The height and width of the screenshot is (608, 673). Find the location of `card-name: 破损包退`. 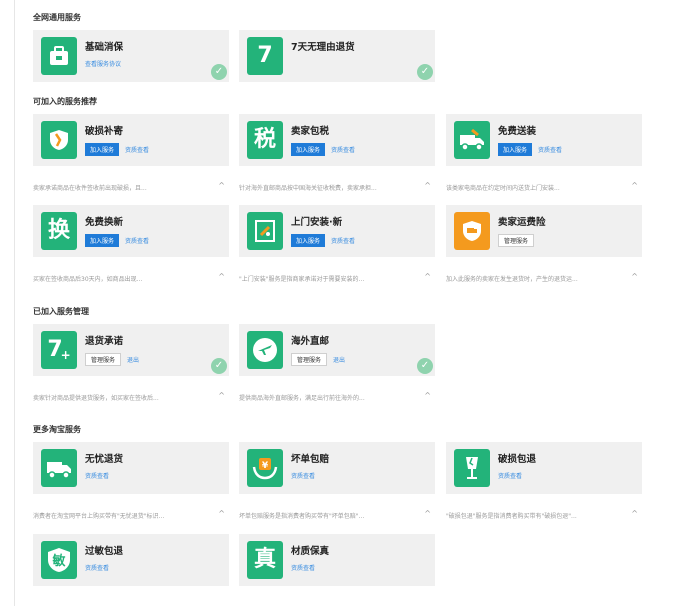

card-name: 破损包退 is located at coordinates (517, 459).